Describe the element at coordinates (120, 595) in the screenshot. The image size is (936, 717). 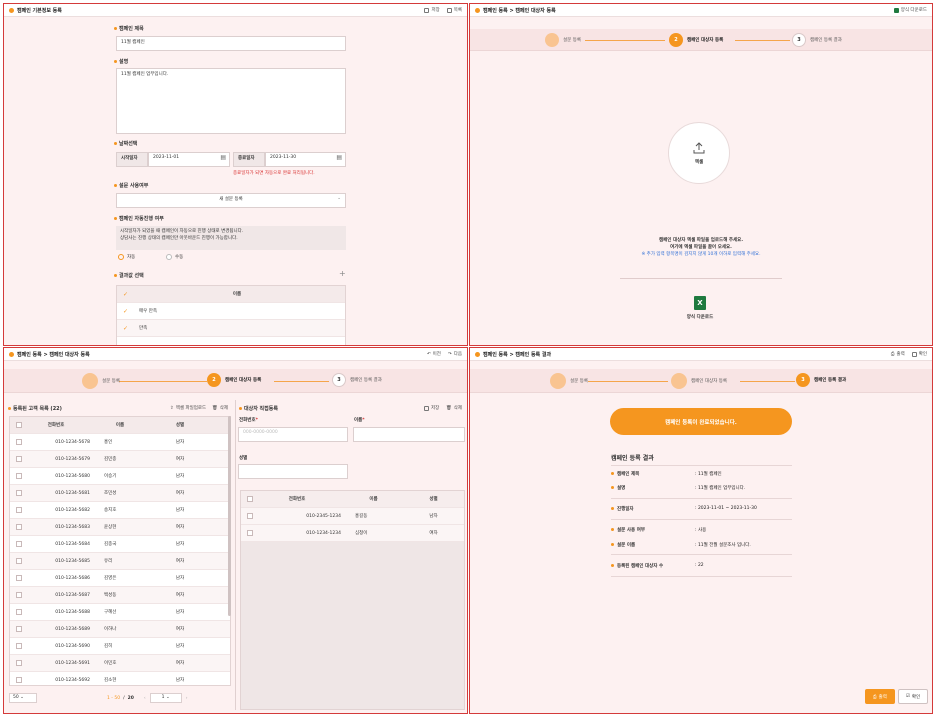
I see `table-row: 010-1234-5687 백성동 여자` at that location.